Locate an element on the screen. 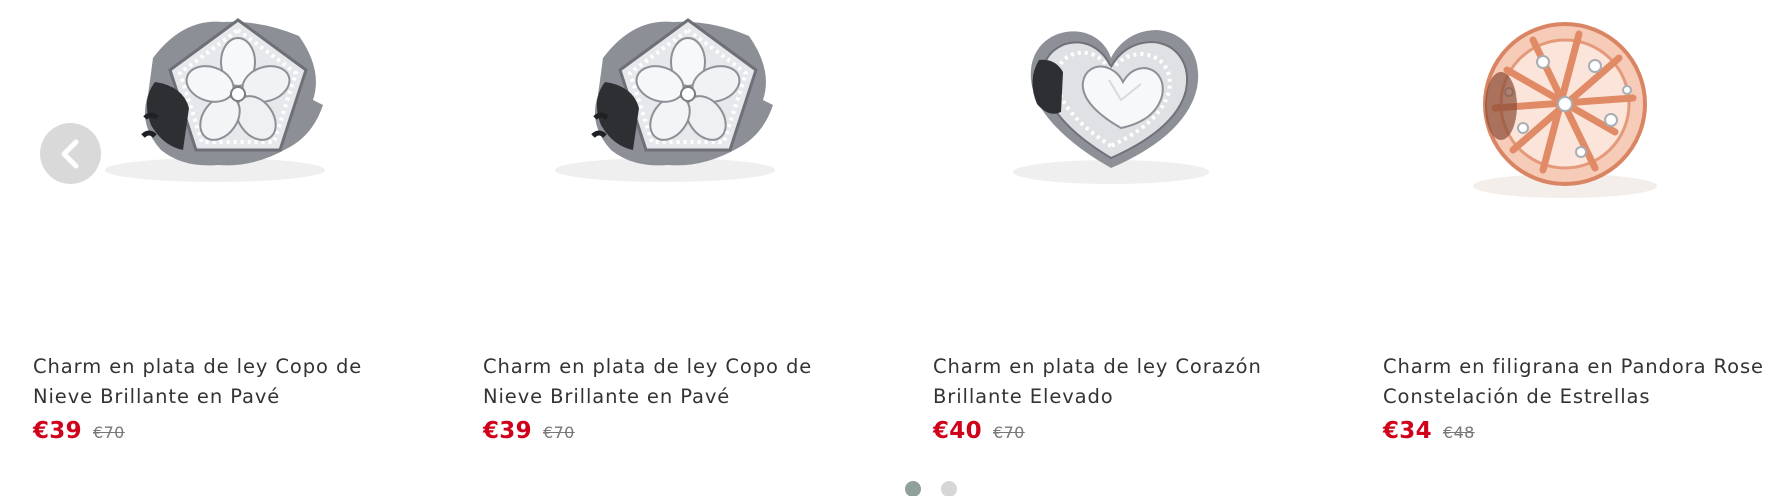 The width and height of the screenshot is (1766, 496). carousel-prev-button is located at coordinates (70, 153).